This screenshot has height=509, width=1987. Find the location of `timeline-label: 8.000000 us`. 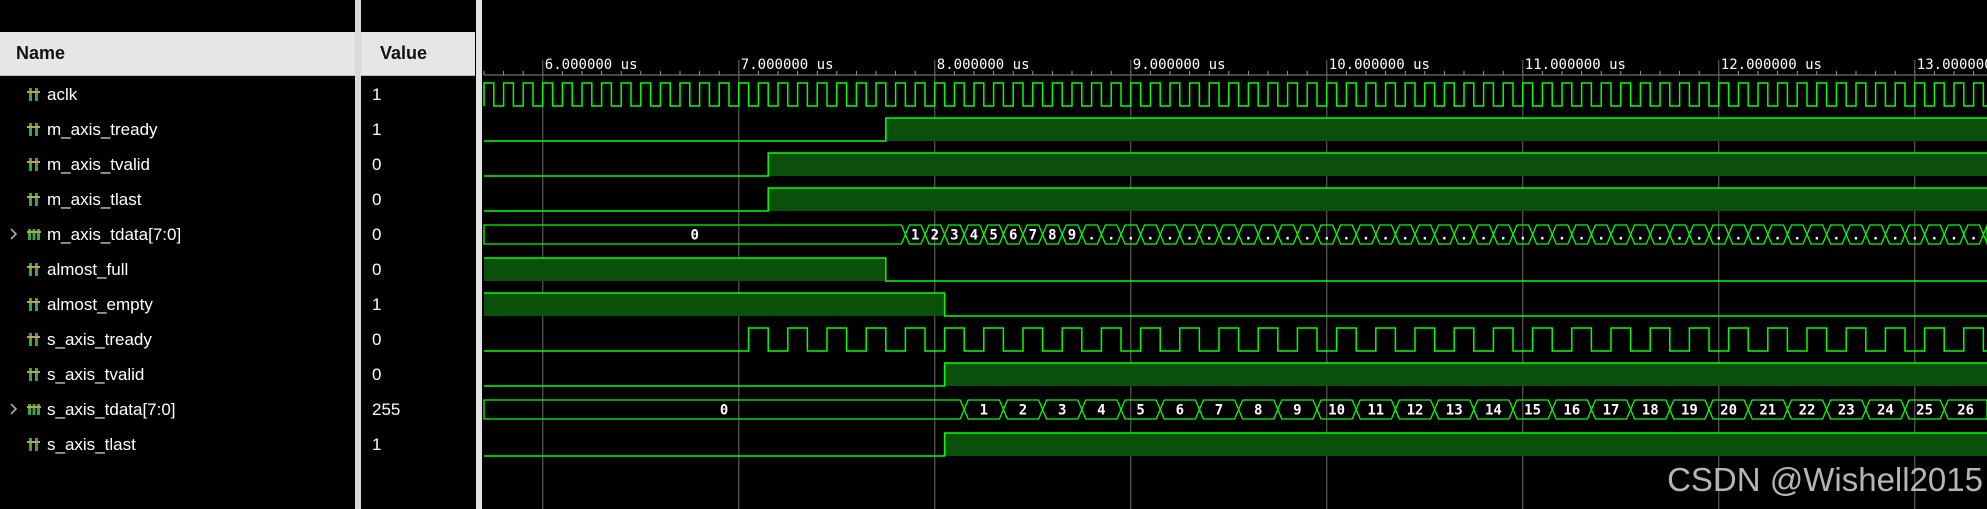

timeline-label: 8.000000 us is located at coordinates (983, 65).